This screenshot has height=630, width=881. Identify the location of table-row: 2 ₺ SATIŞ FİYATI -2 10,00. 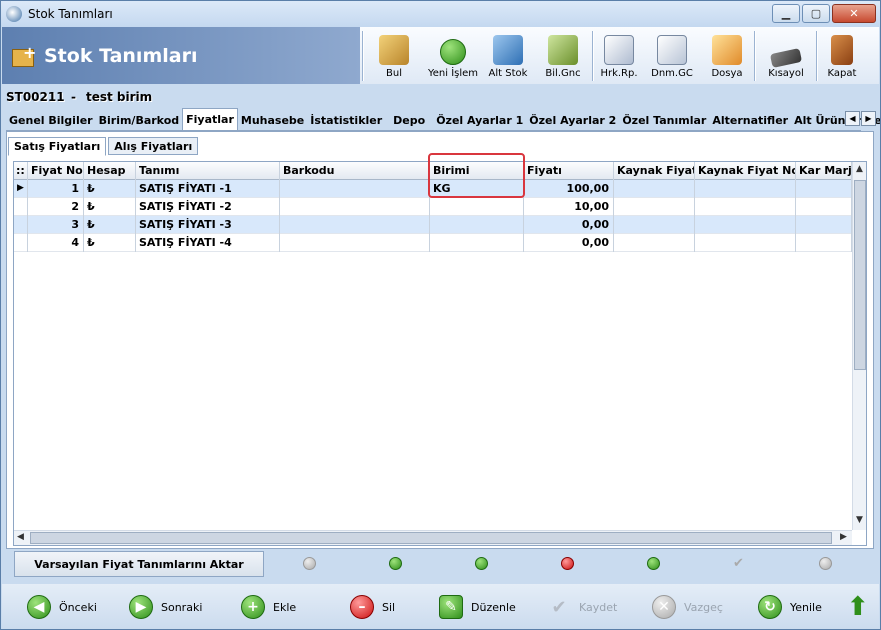
(433, 207).